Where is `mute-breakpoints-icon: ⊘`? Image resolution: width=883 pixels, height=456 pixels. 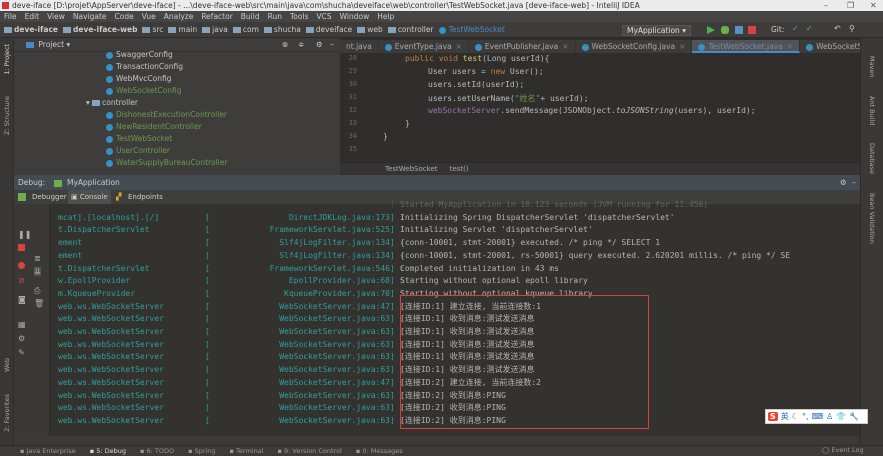
mute-breakpoints-icon: ⊘ is located at coordinates (21, 280).